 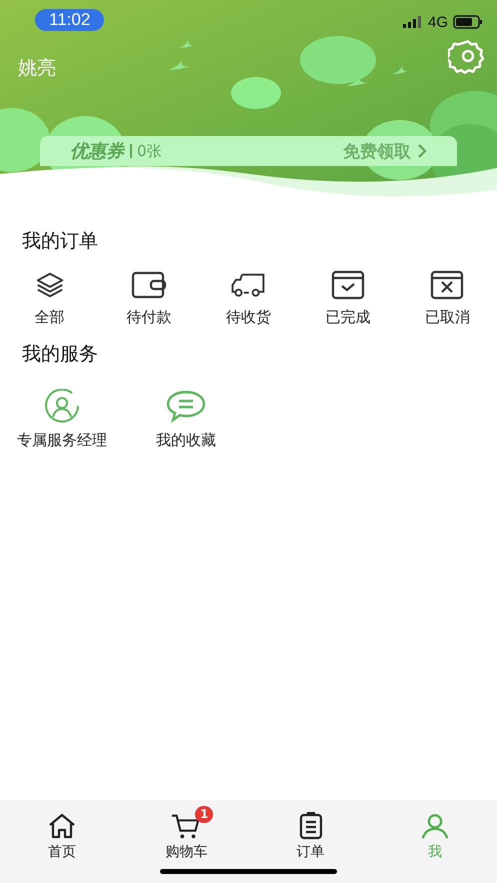 I want to click on order-status-button: 已完成, so click(x=348, y=298).